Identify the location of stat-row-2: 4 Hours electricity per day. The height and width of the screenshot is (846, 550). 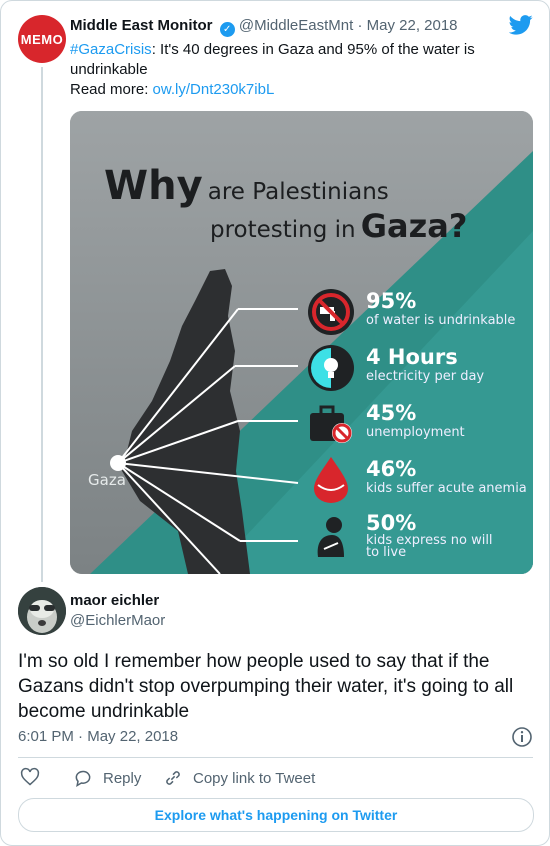
(425, 364).